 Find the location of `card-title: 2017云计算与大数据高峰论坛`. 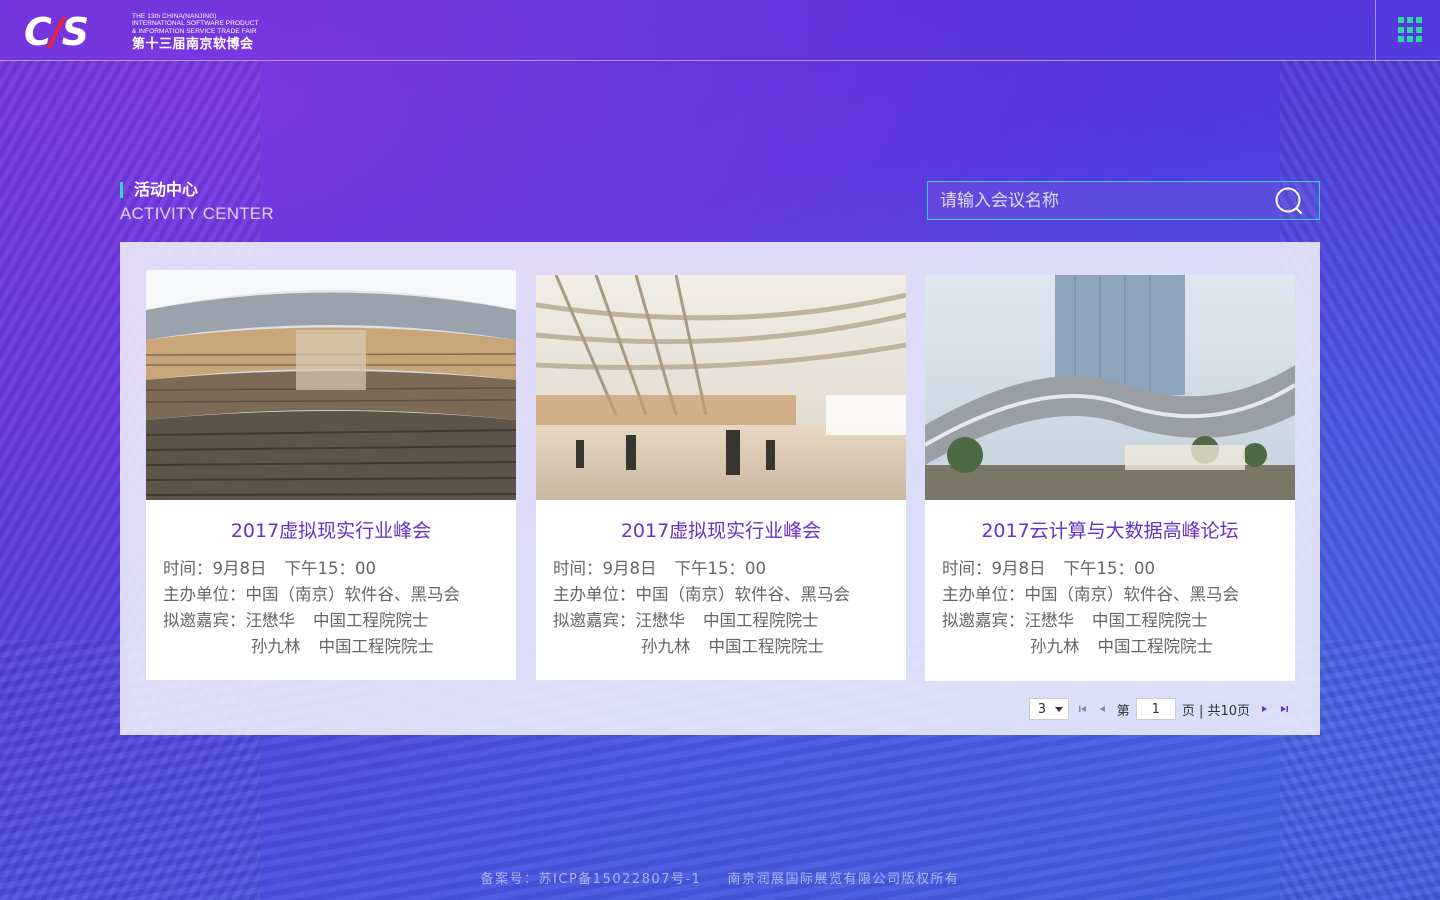

card-title: 2017云计算与大数据高峰论坛 is located at coordinates (1110, 531).